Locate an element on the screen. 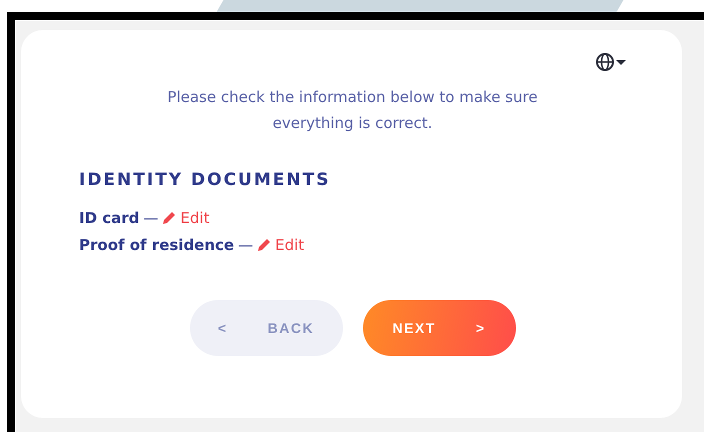  next-button: NEXT > is located at coordinates (439, 328).